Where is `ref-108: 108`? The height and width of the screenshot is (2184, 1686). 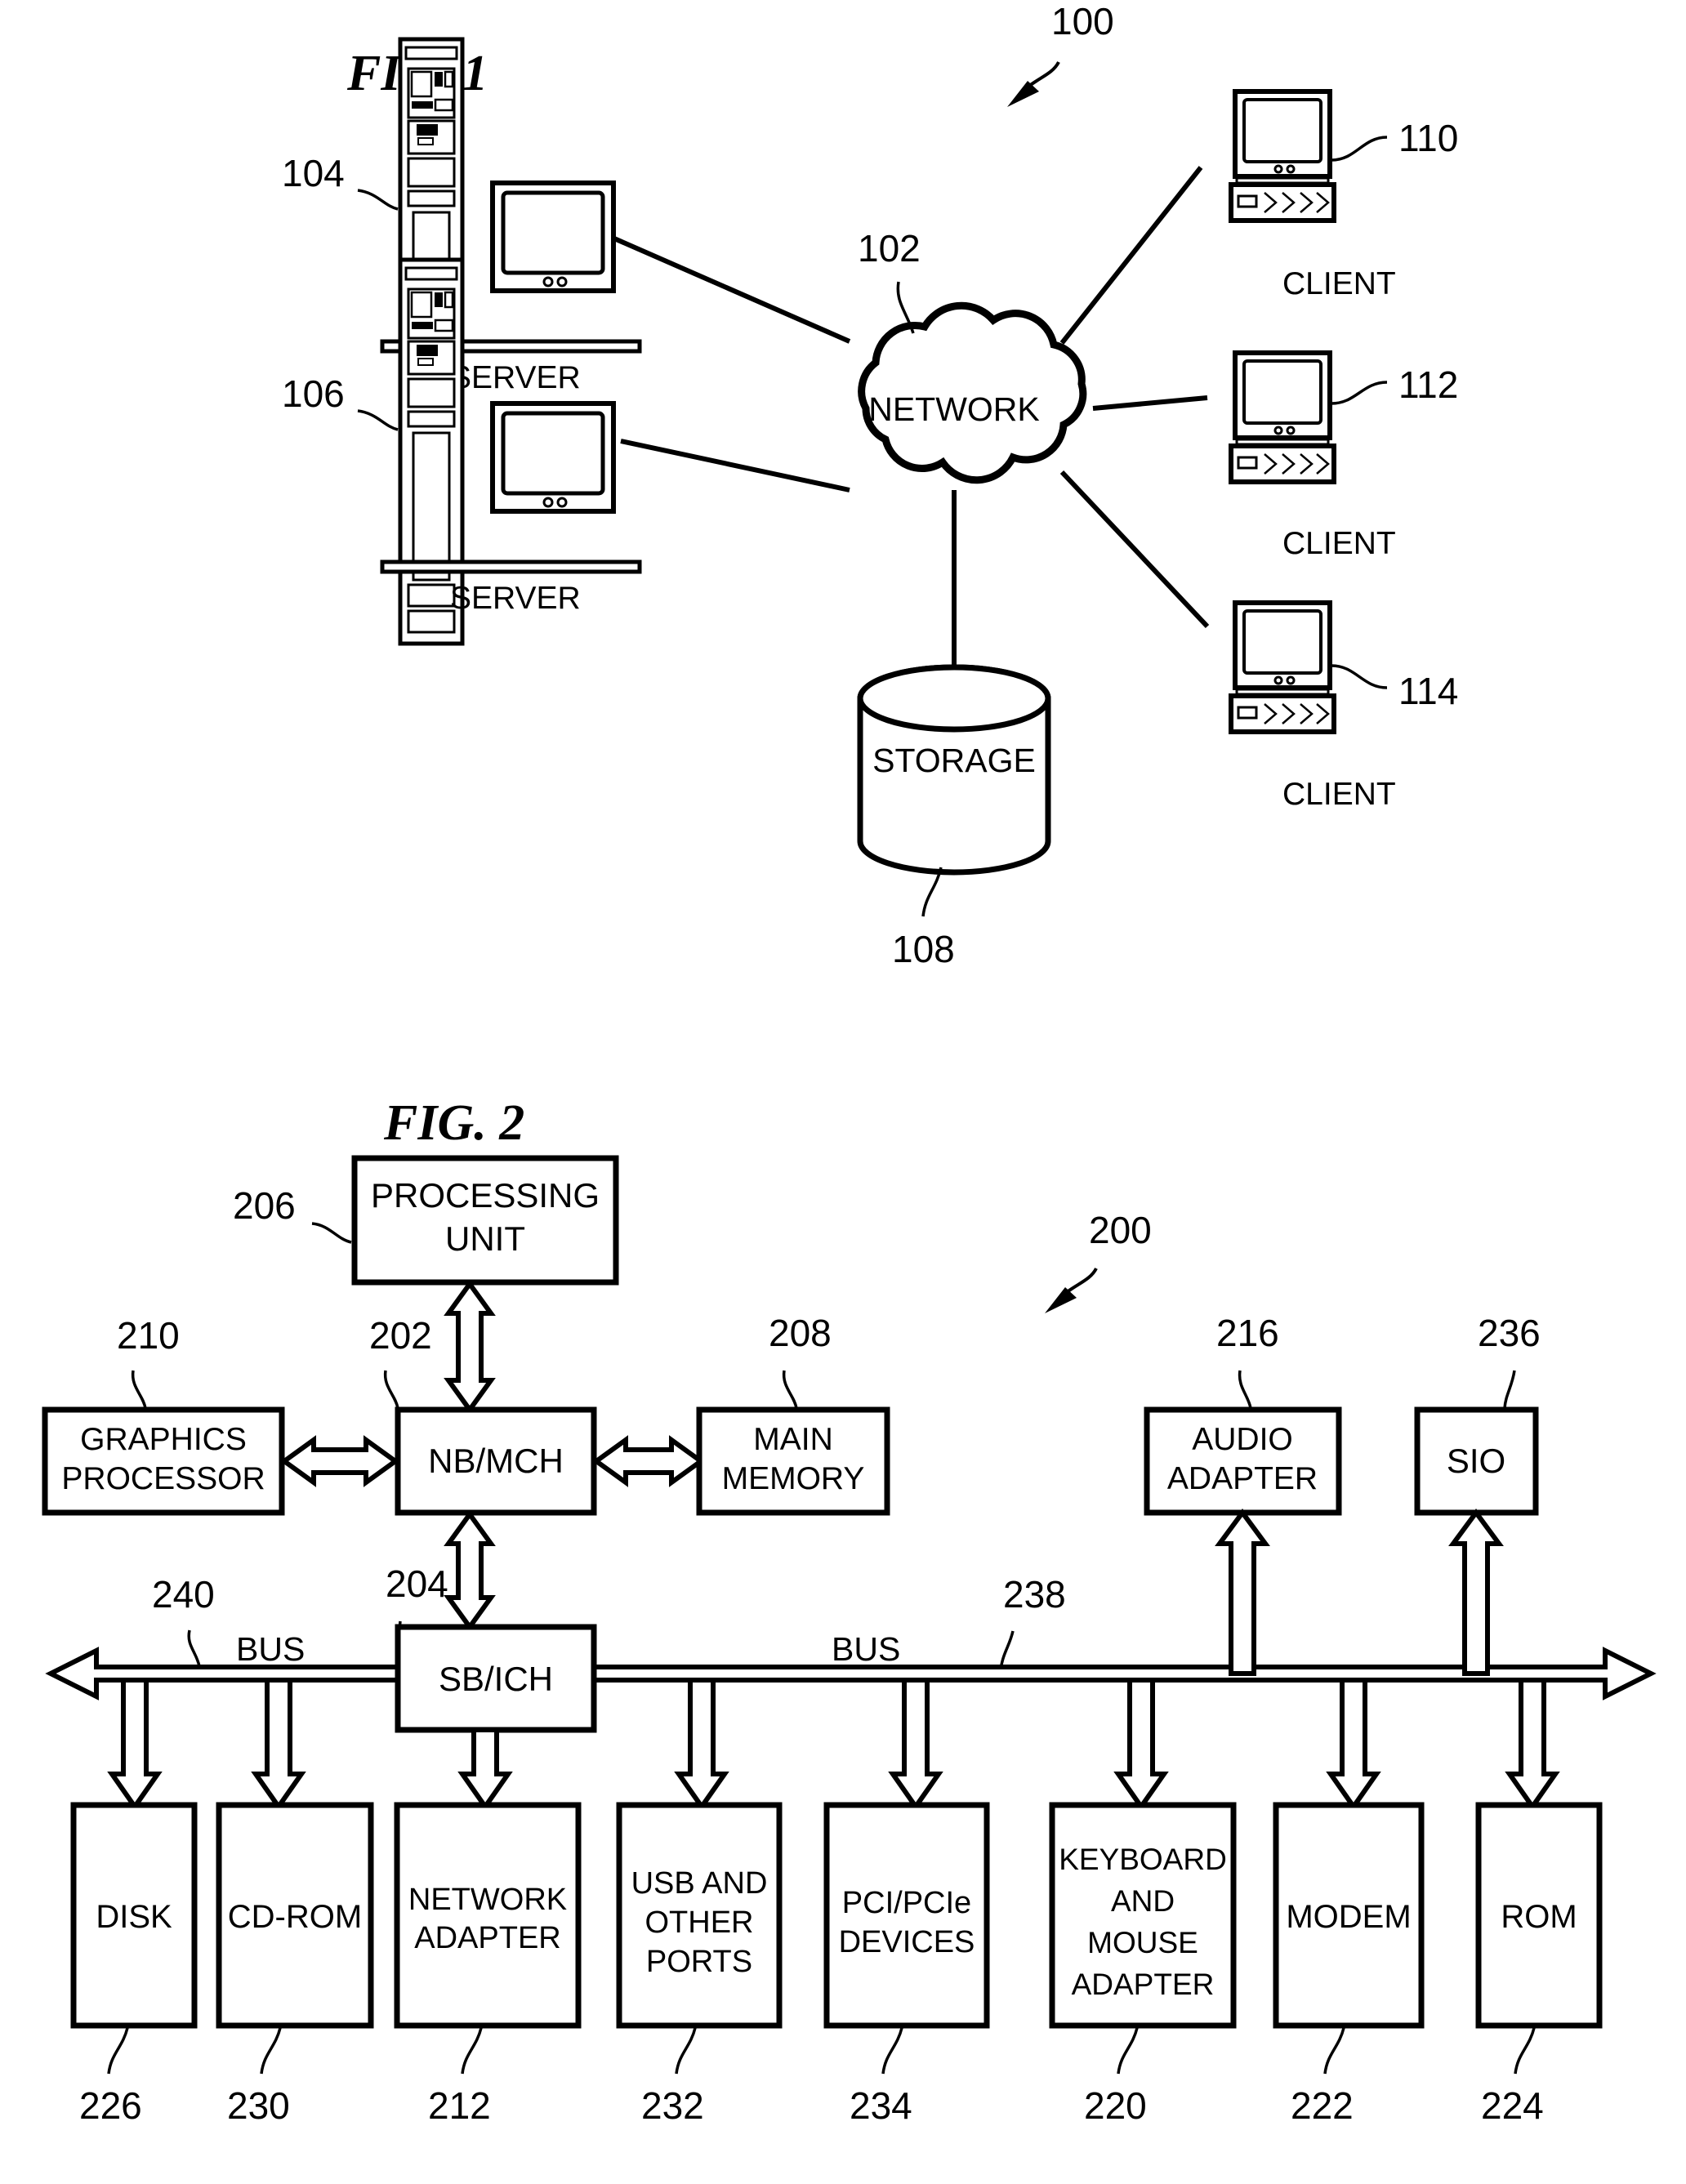
ref-108: 108 is located at coordinates (923, 949).